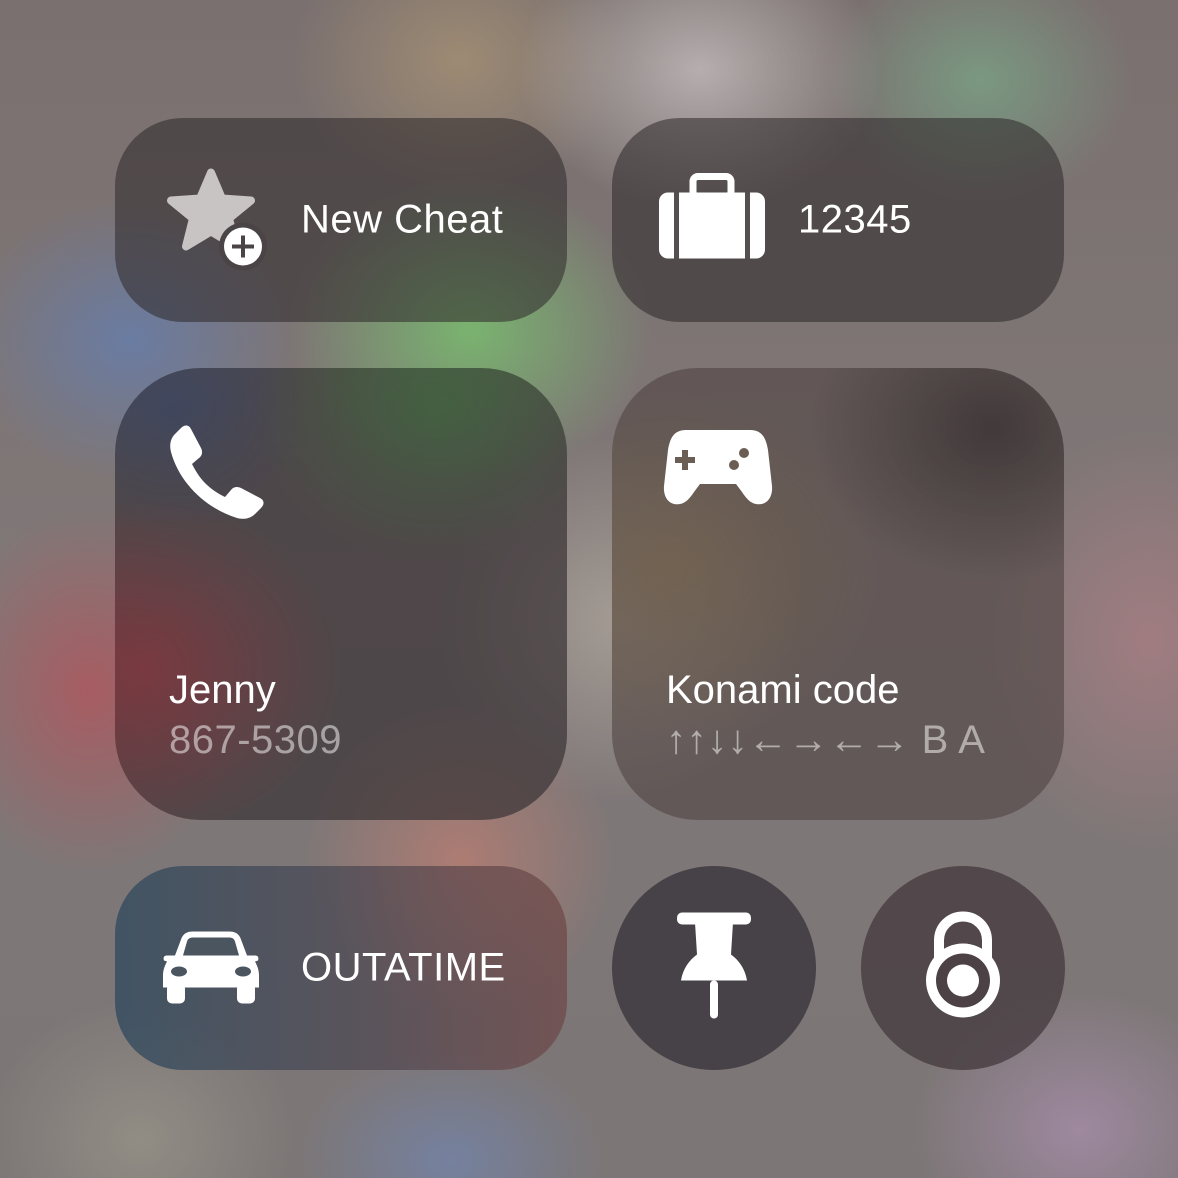  I want to click on code-12345-button: 12345, so click(838, 220).